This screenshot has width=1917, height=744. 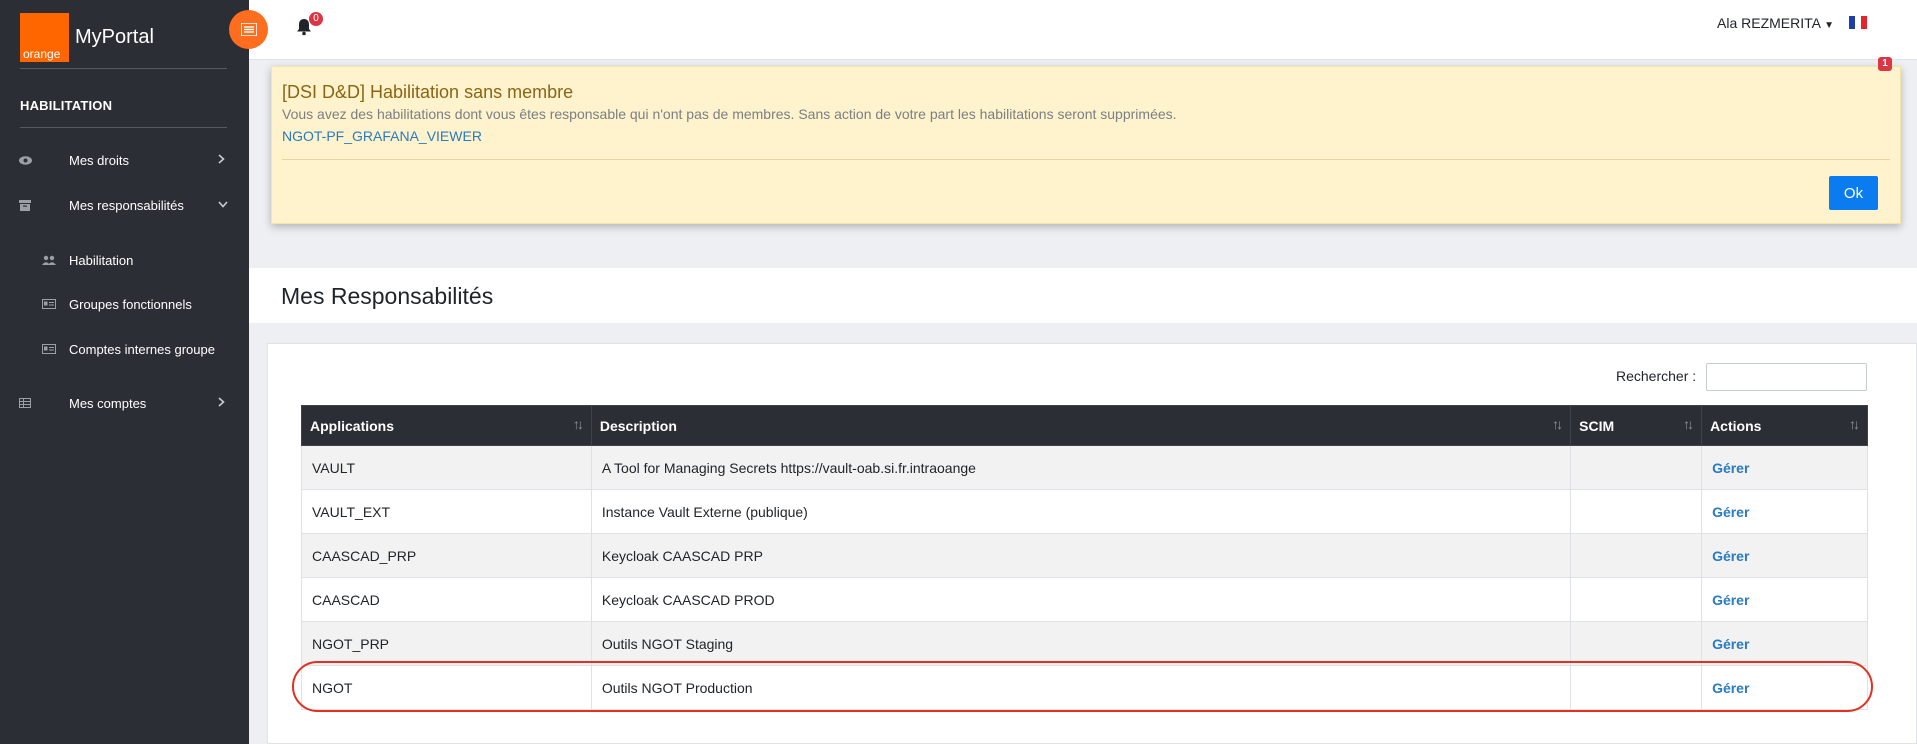 I want to click on sidebar-item-comptes-internes-groupe: Comptes internes groupe, so click(x=124, y=349).